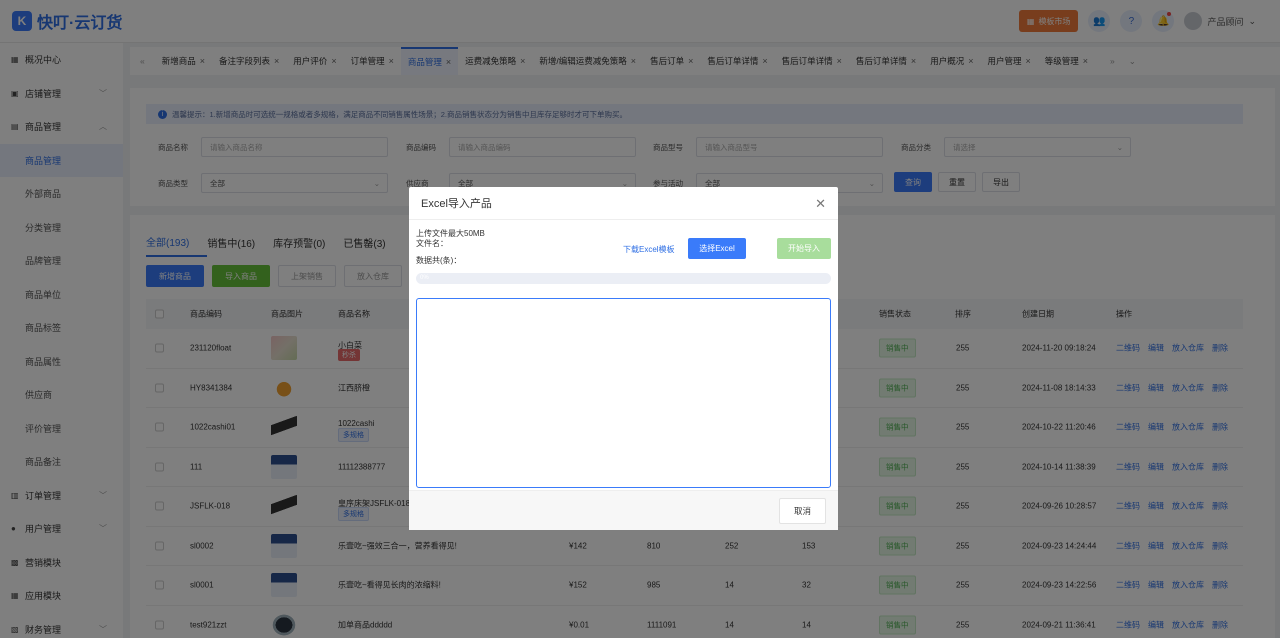  I want to click on cancel-button: 取消, so click(802, 511).